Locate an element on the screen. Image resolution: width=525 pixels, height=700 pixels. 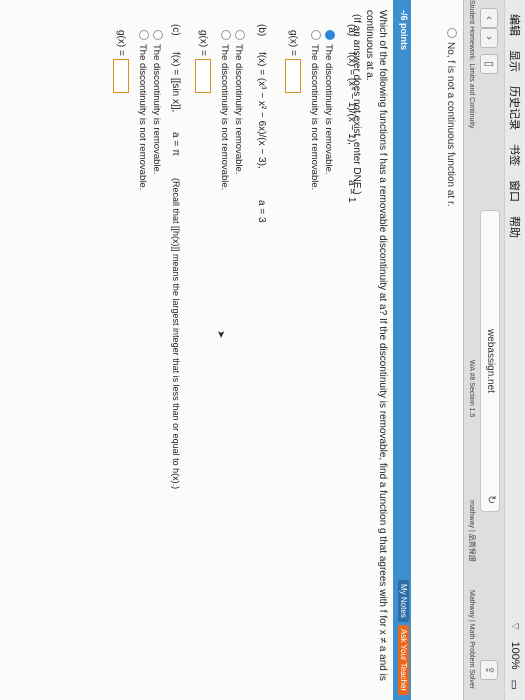
part-a-answer: g(x) = is located at coordinates (293, 61).